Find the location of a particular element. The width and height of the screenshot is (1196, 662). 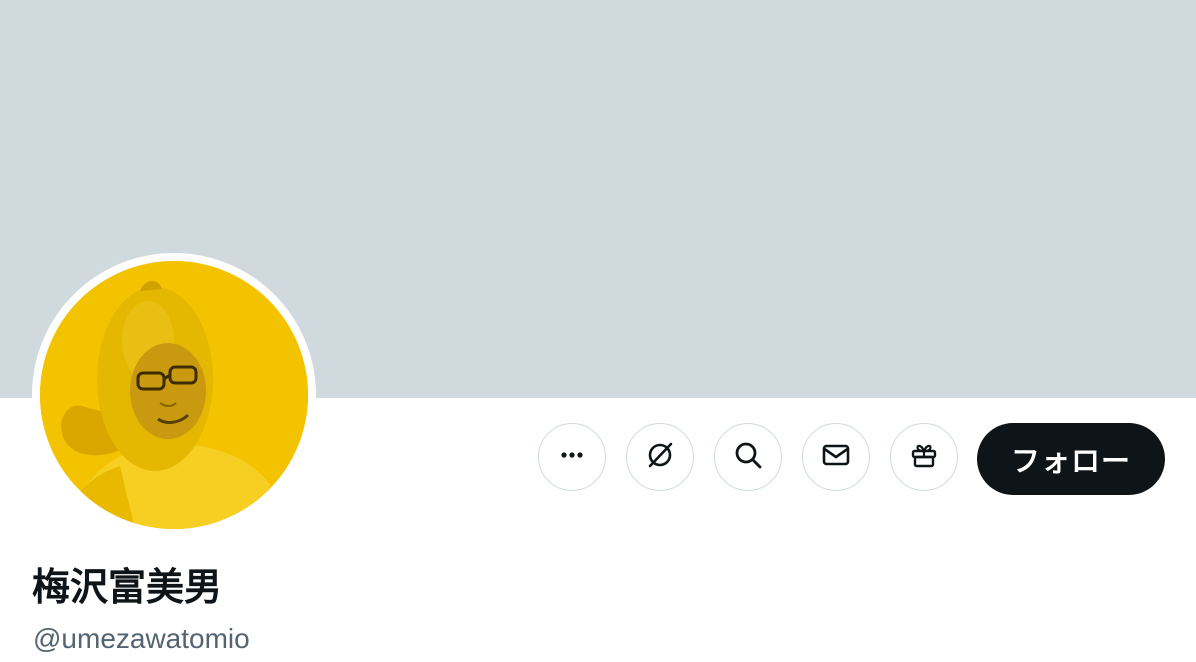

more-icon is located at coordinates (572, 457).